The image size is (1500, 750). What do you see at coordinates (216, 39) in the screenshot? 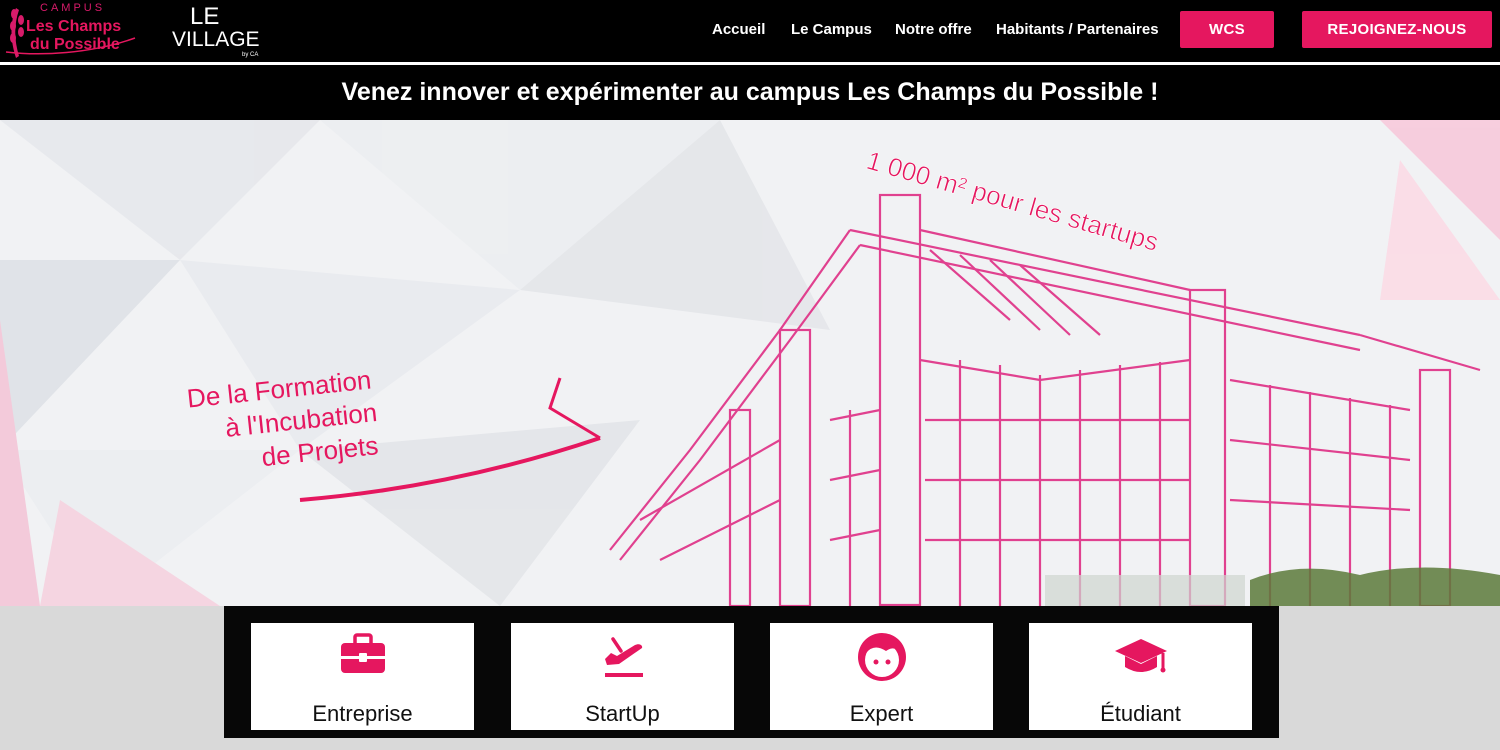
I see `logo-village-line2: VILLAGE` at bounding box center [216, 39].